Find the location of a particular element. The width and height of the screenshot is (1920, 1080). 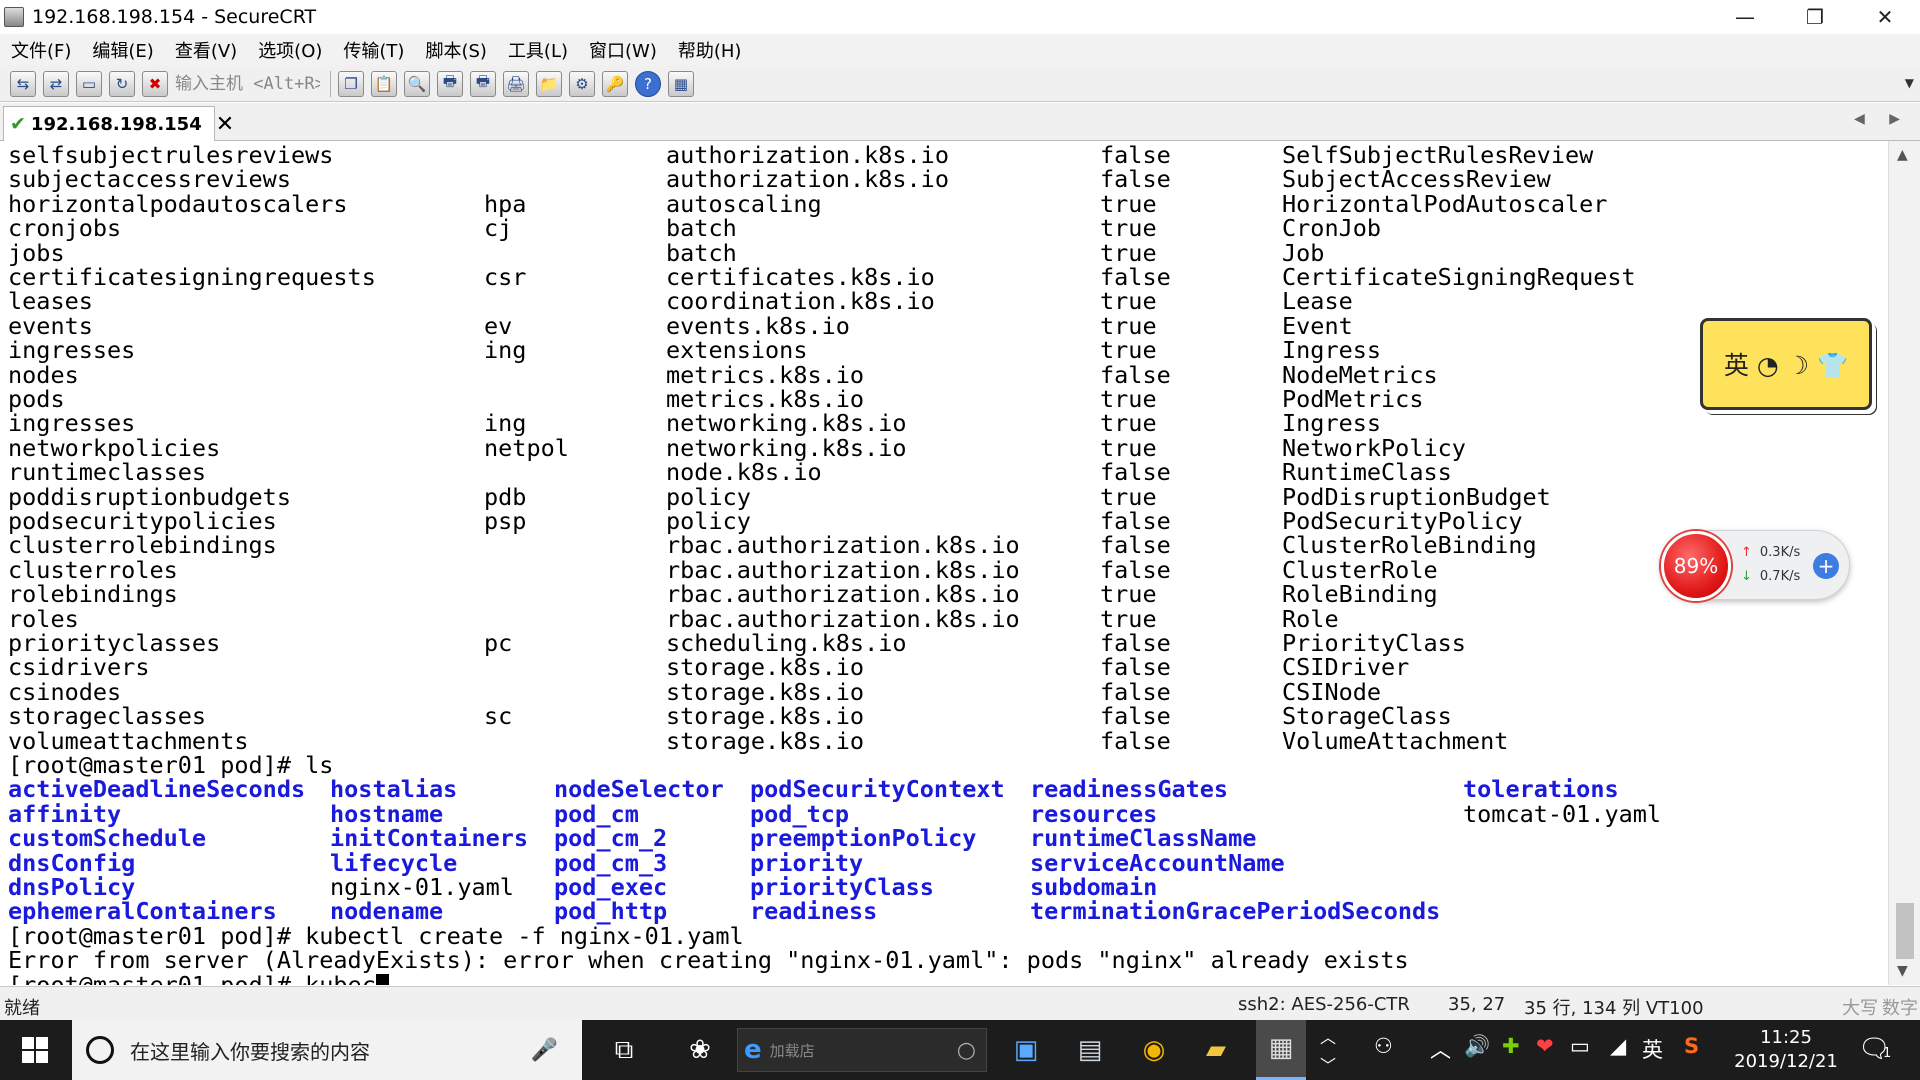

chrome-icon: ◉ is located at coordinates (1154, 1050).